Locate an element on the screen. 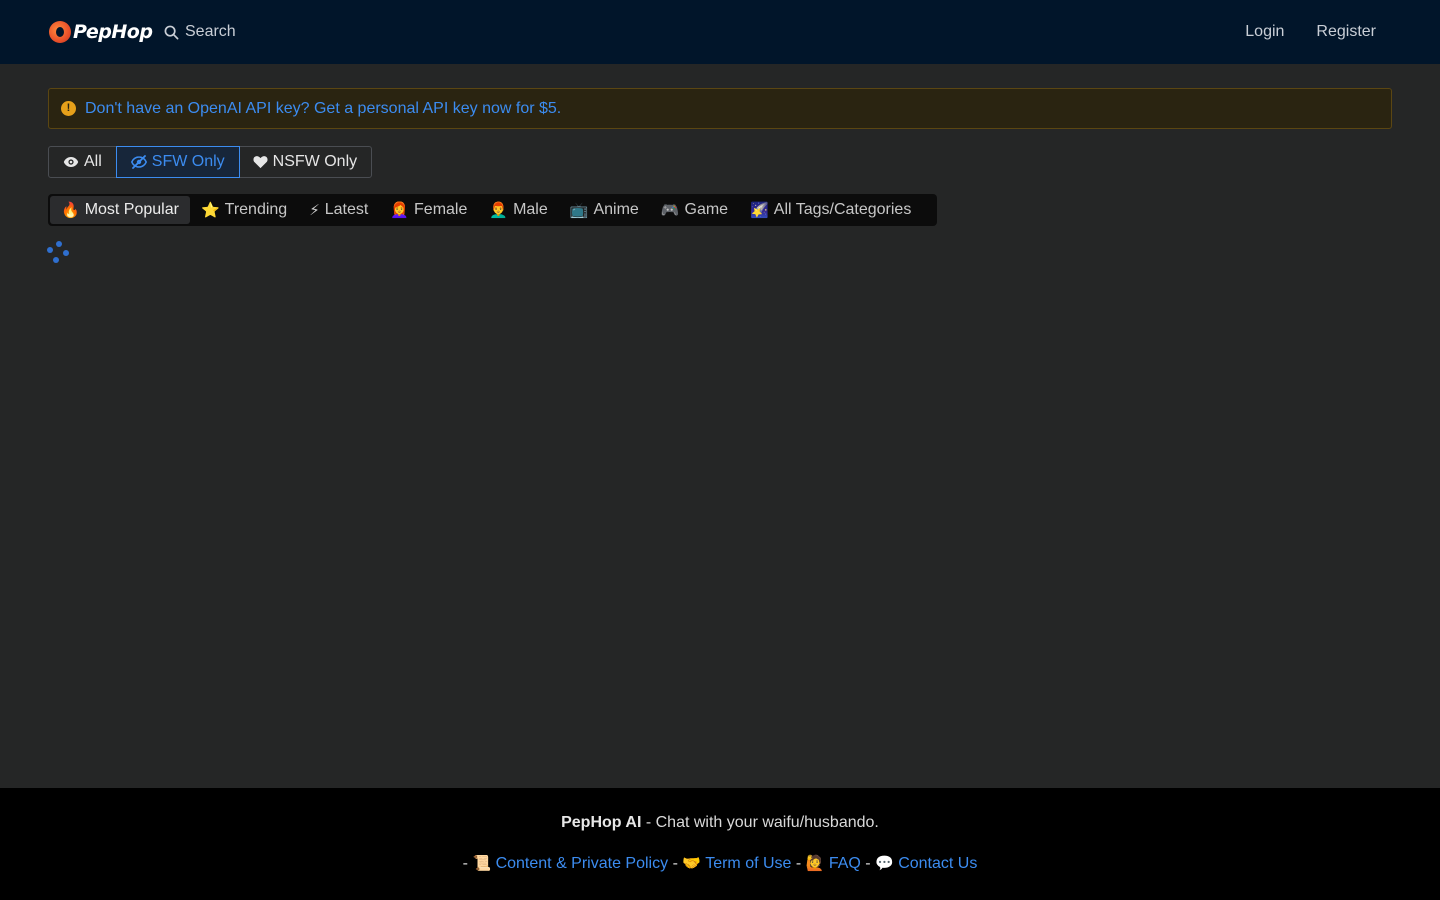 Image resolution: width=1440 pixels, height=900 pixels. loading-spinner-icon is located at coordinates (58, 253).